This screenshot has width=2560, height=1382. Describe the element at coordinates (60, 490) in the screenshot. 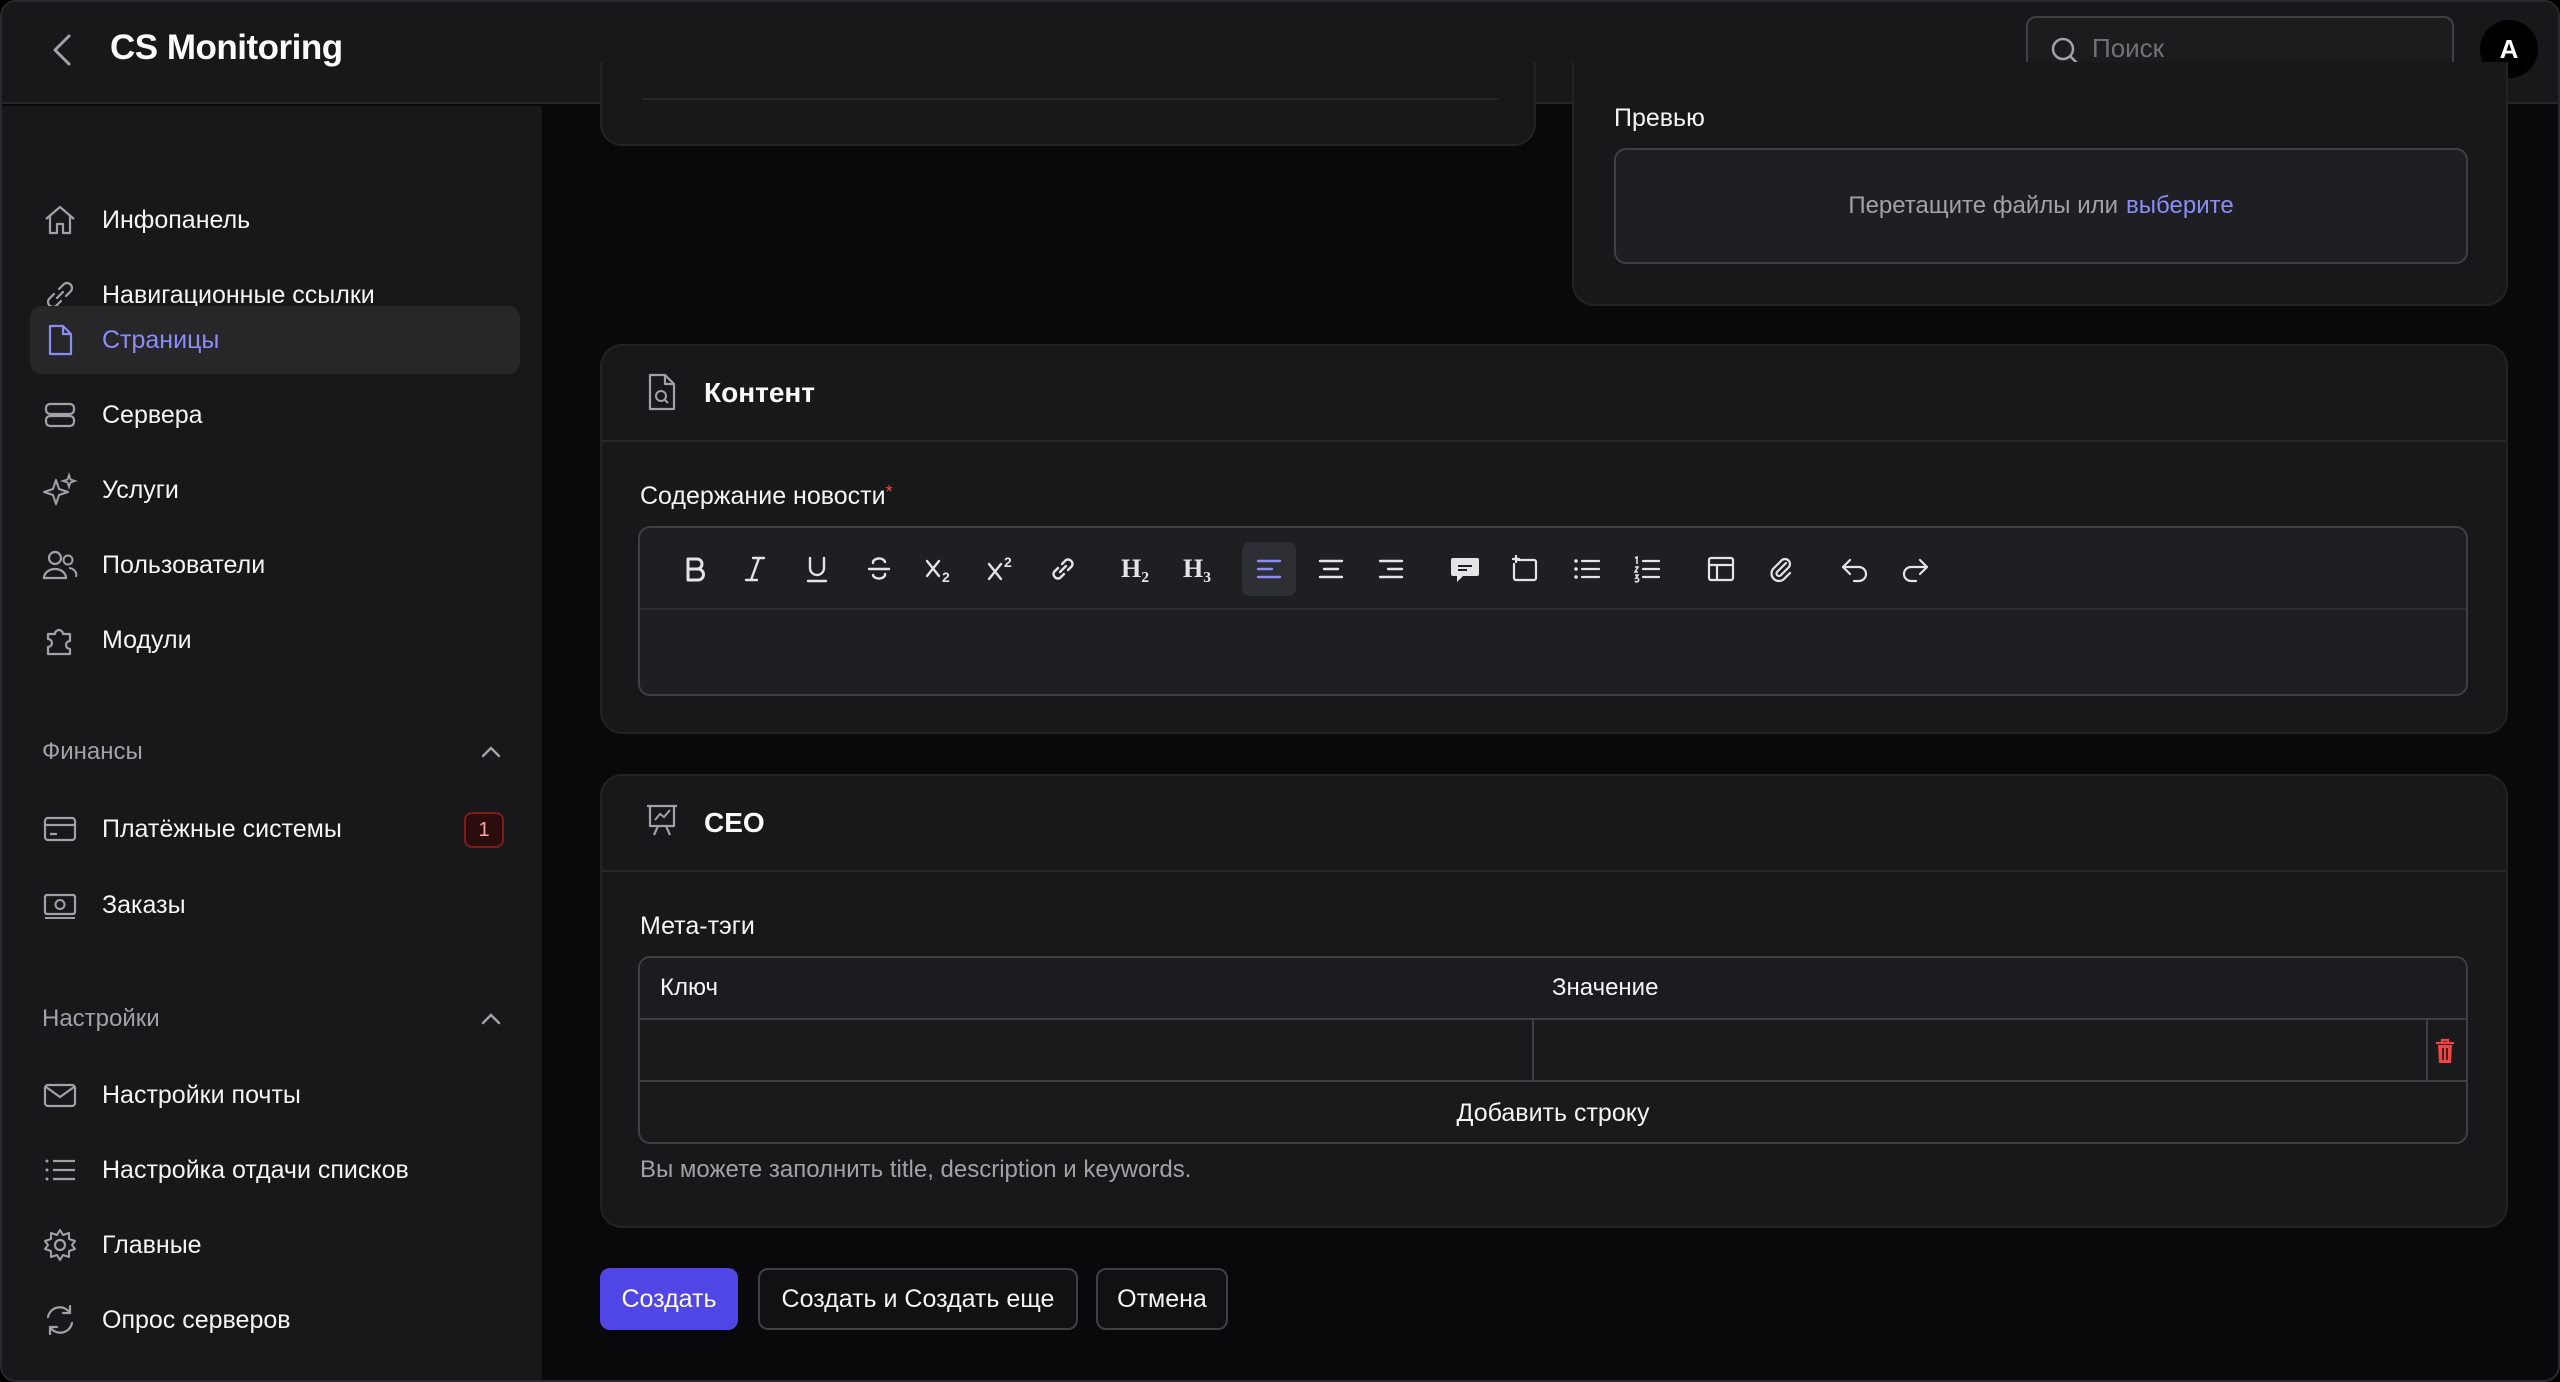

I see `sparkles-icon` at that location.